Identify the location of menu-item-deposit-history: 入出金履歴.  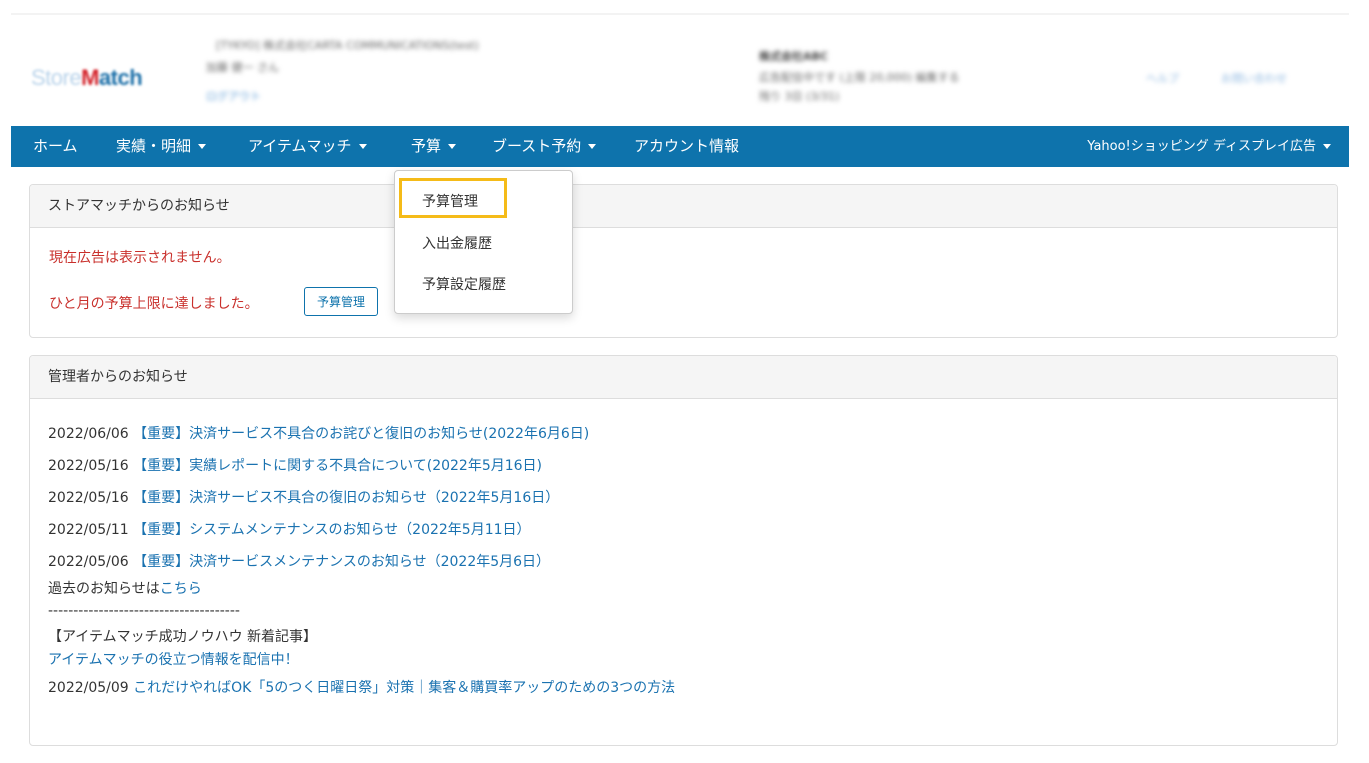
(457, 243).